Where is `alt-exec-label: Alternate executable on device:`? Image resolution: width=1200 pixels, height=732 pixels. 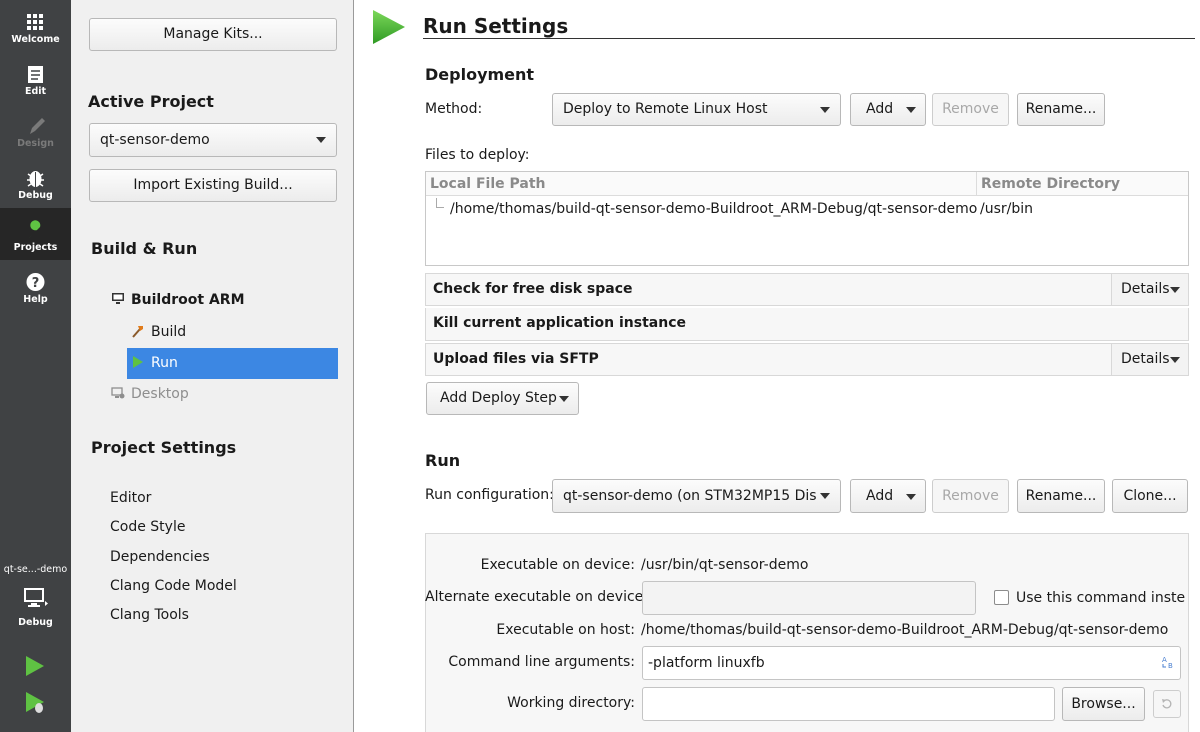
alt-exec-label: Alternate executable on device: is located at coordinates (536, 597).